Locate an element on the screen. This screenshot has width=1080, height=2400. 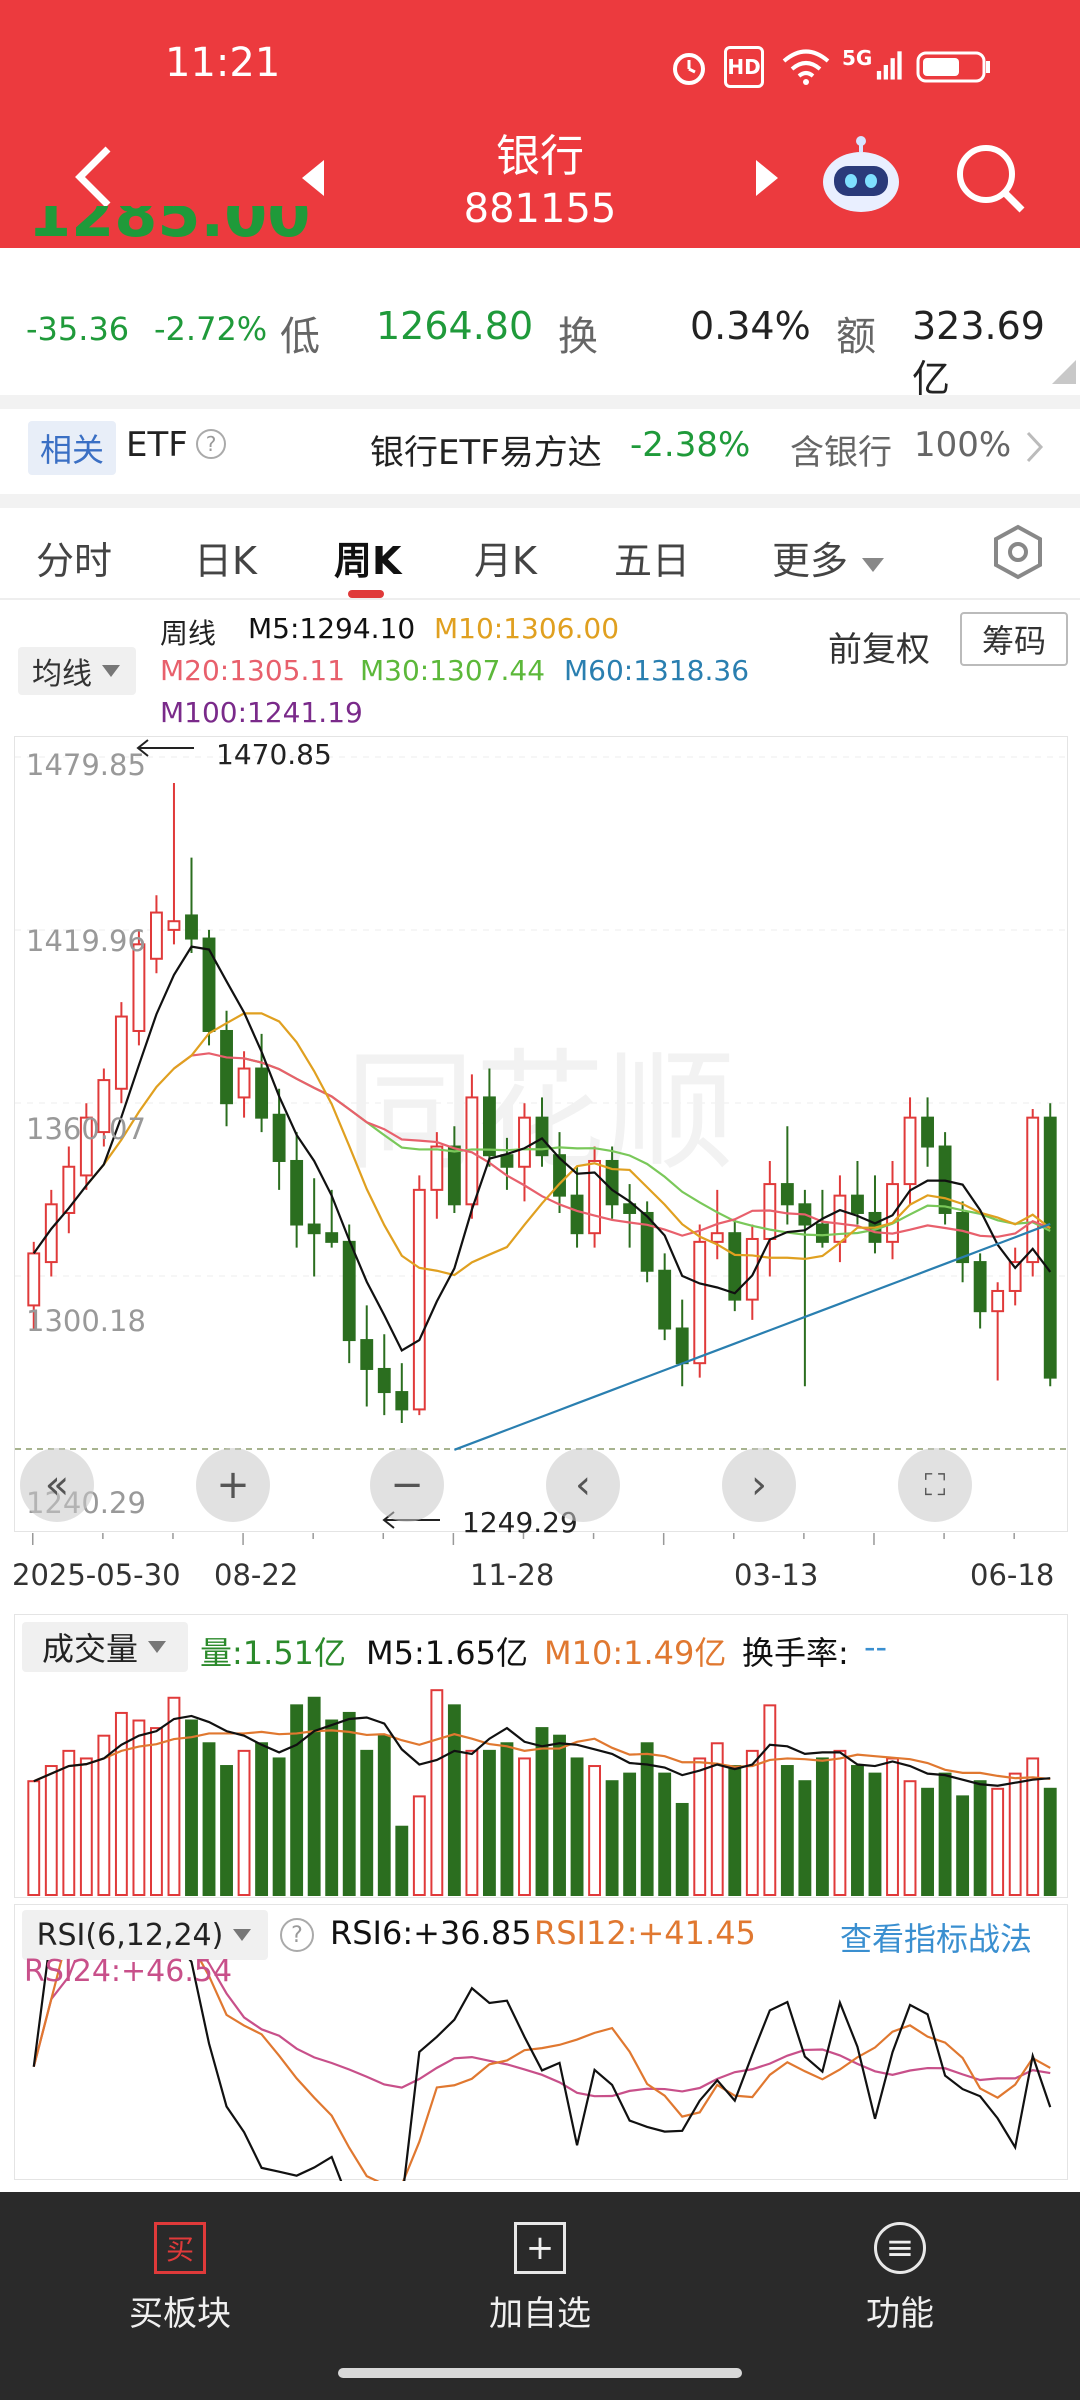
y-tick-label: 1300.18 is located at coordinates (86, 1321).